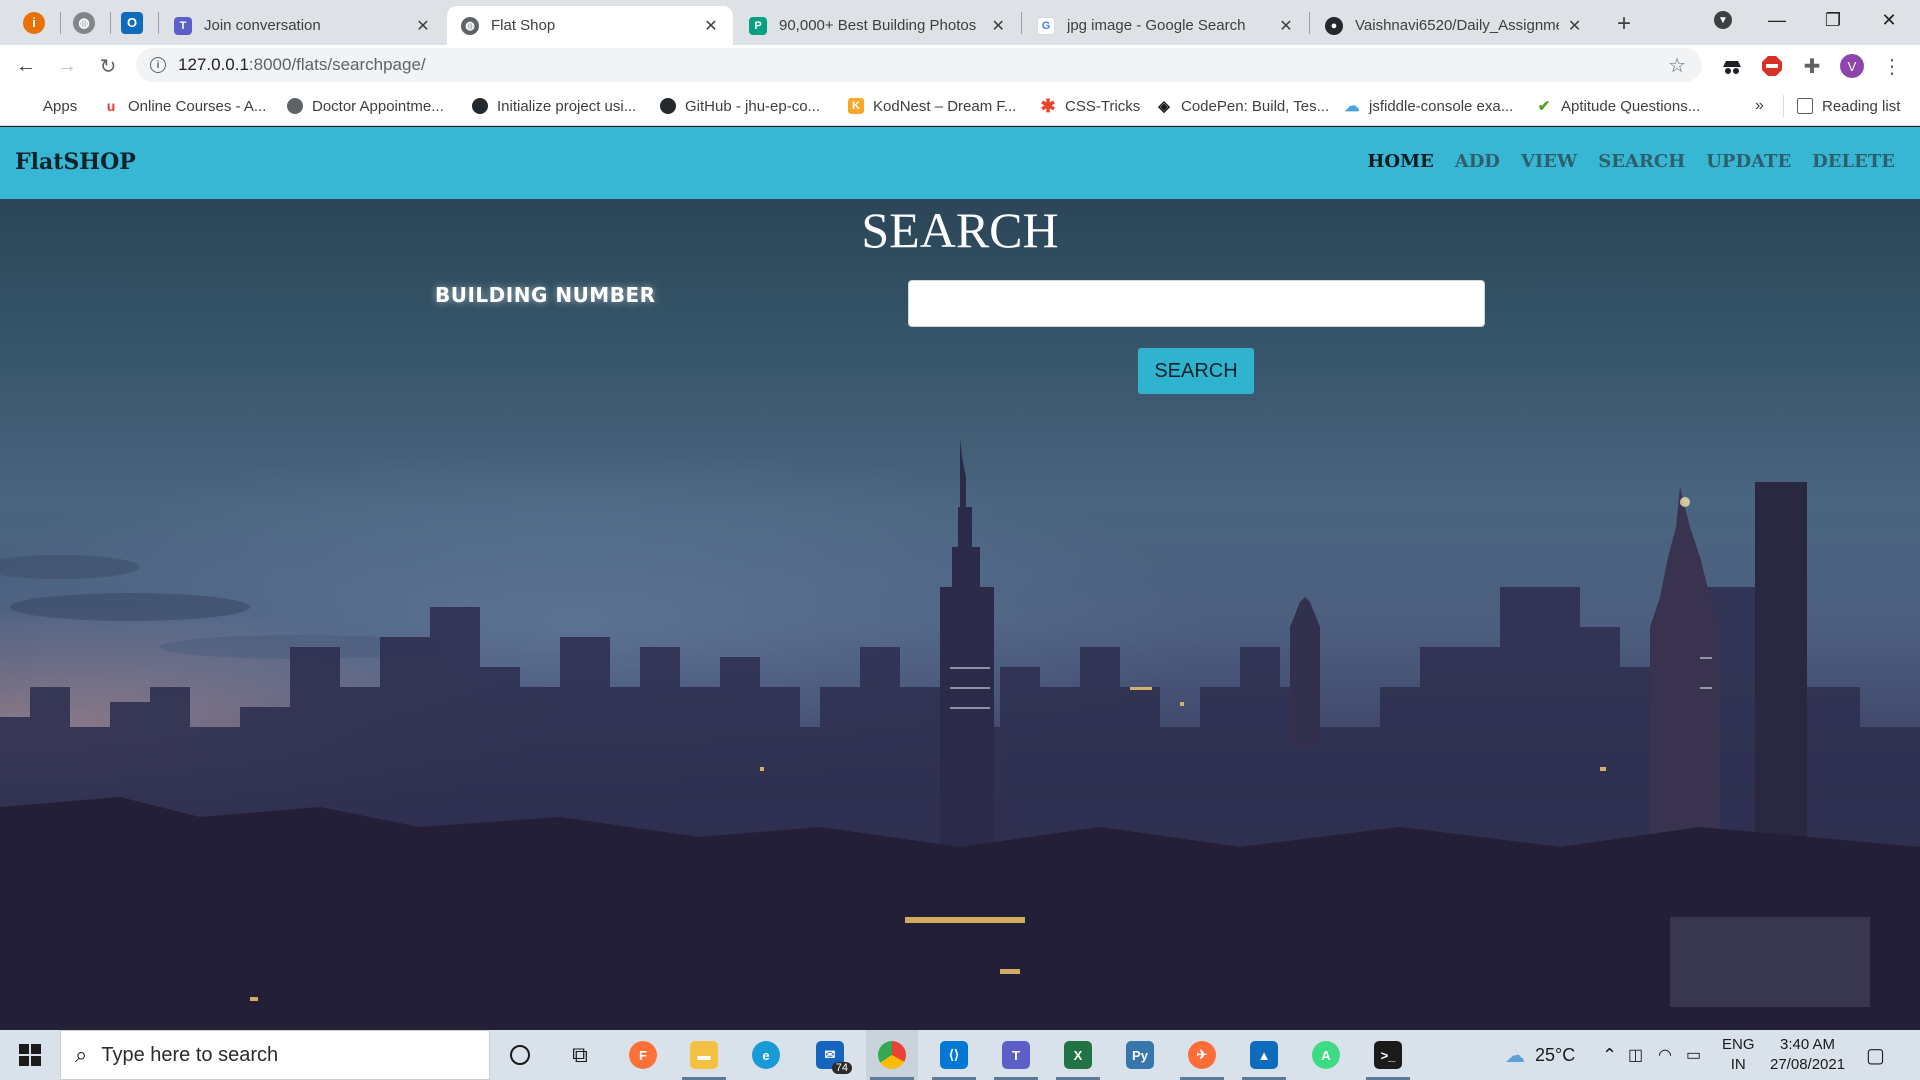 The height and width of the screenshot is (1080, 1920). Describe the element at coordinates (1772, 66) in the screenshot. I see `adblock-extension-icon` at that location.